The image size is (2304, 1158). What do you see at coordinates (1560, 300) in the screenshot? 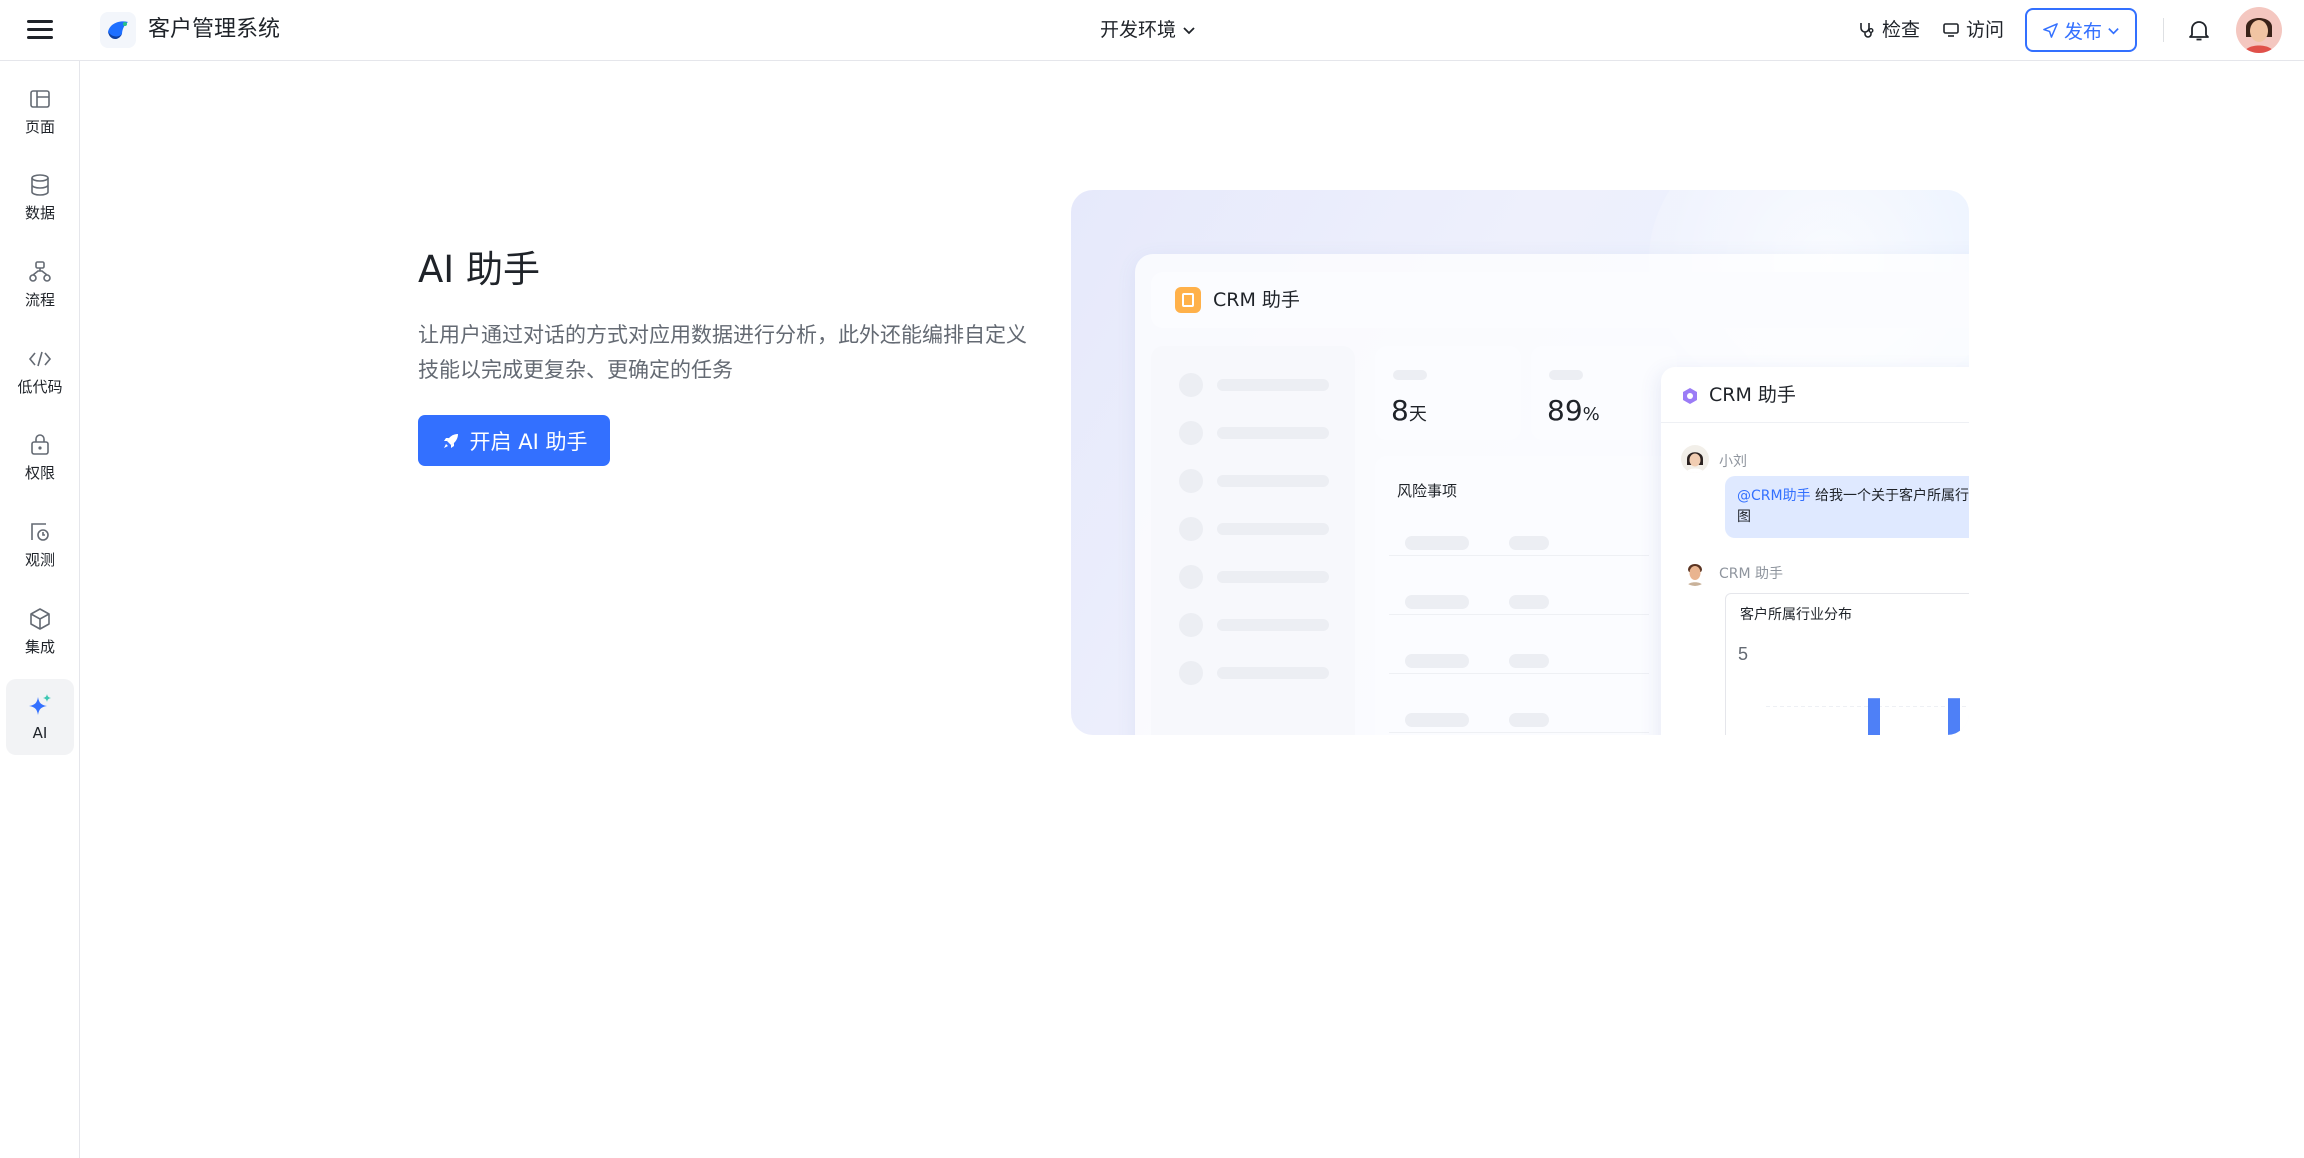
I see `mock-window-header: CRM 助手` at bounding box center [1560, 300].